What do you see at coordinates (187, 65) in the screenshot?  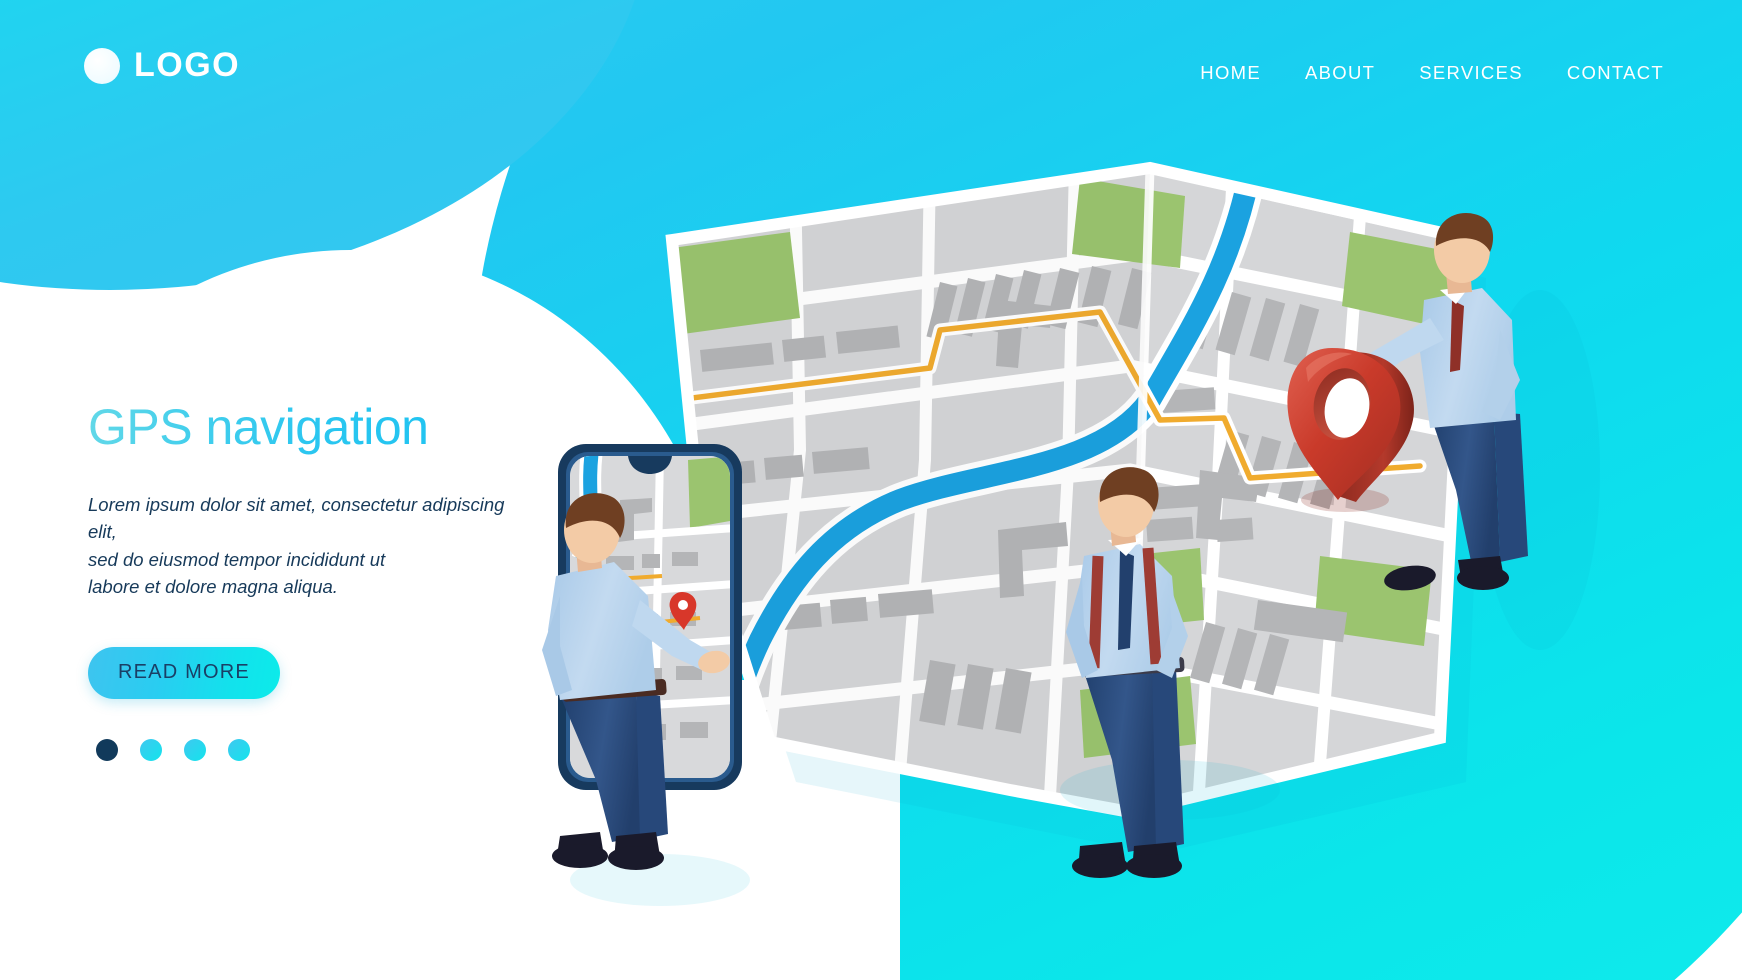 I see `logo-text: LOGO` at bounding box center [187, 65].